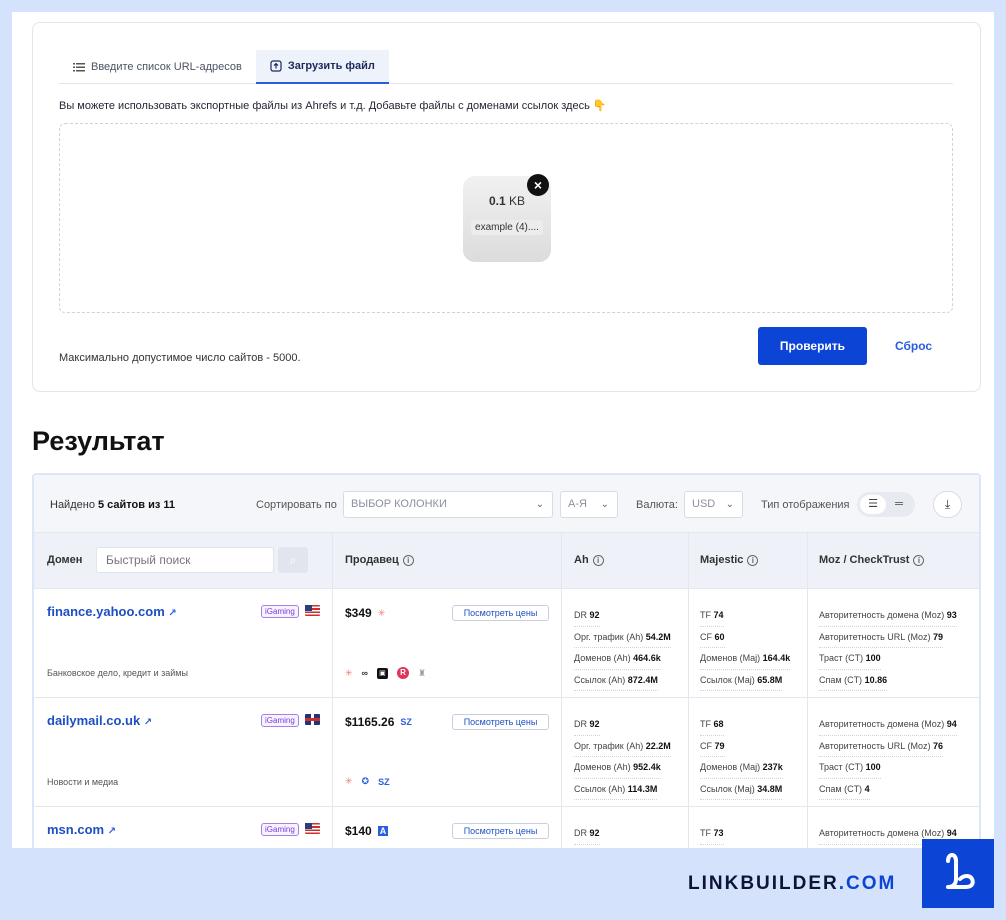  What do you see at coordinates (99, 720) in the screenshot?
I see `domain-link: dailymail.co.uk ↗` at bounding box center [99, 720].